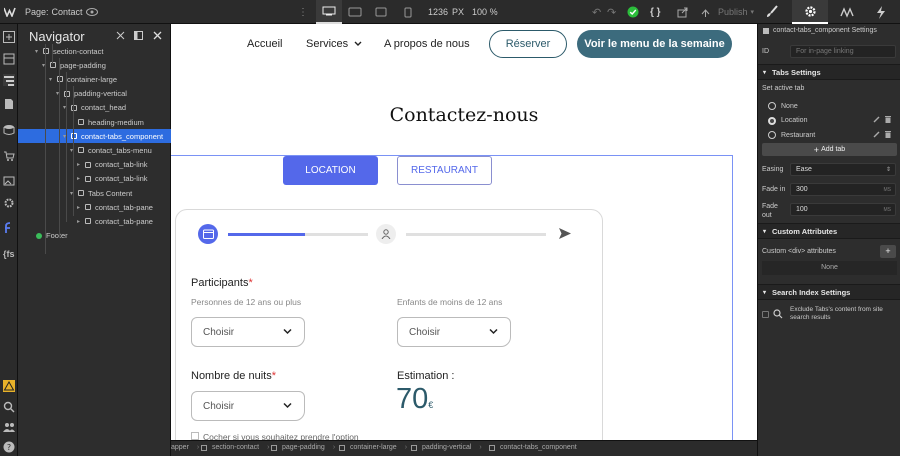 The height and width of the screenshot is (456, 900). What do you see at coordinates (810, 12) in the screenshot?
I see `settings-gear-icon` at bounding box center [810, 12].